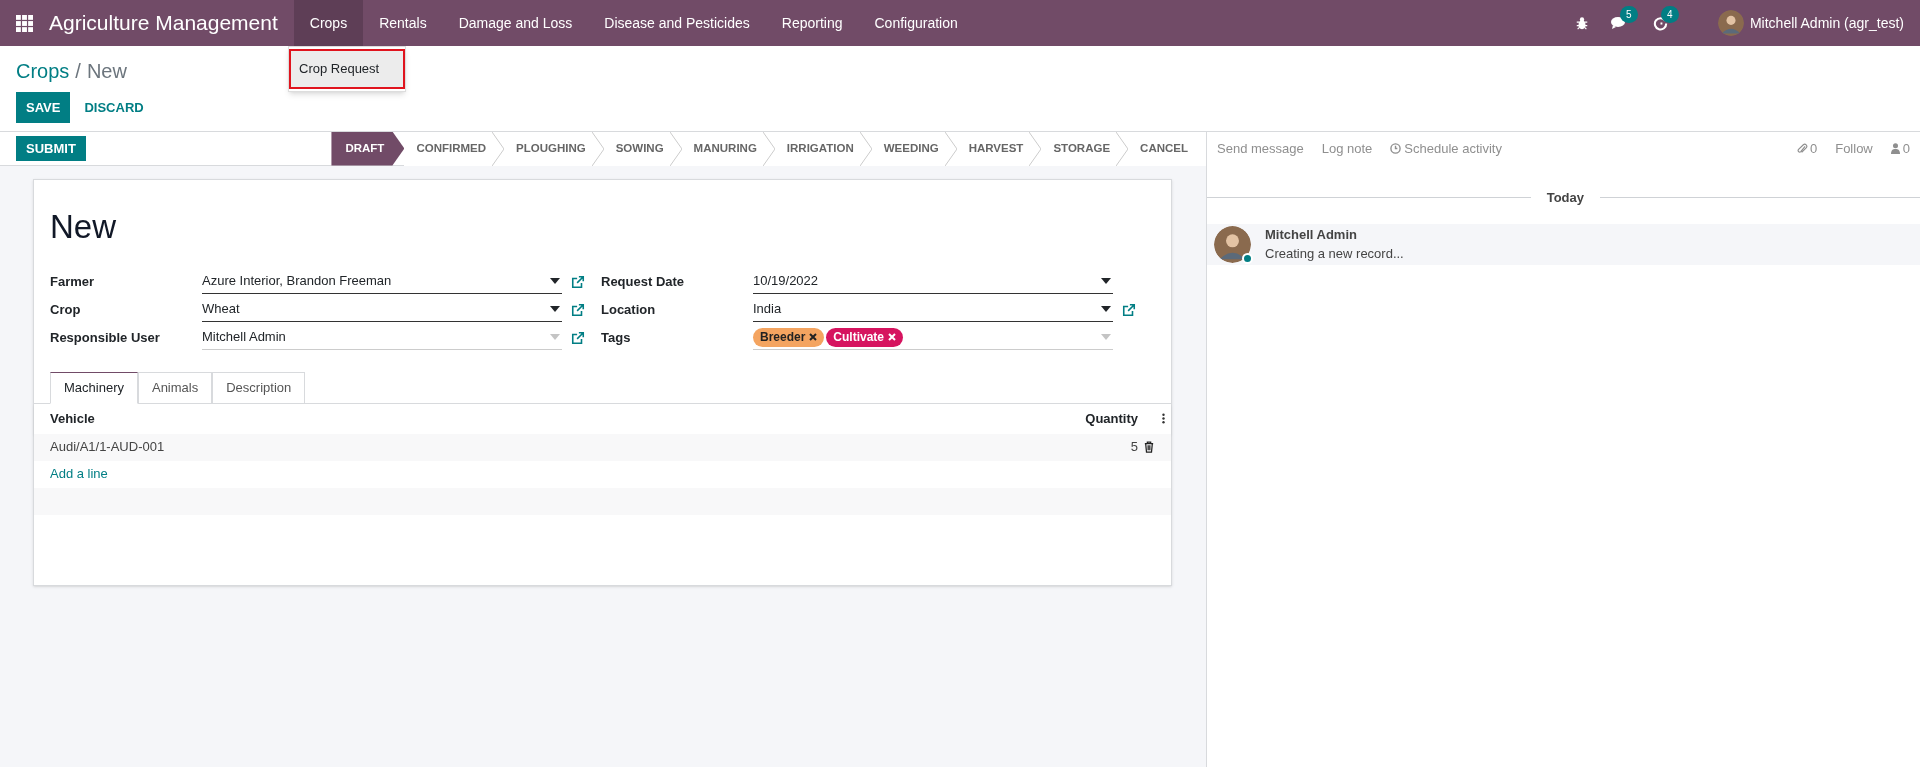 This screenshot has width=1920, height=767. Describe the element at coordinates (916, 23) in the screenshot. I see `menu-item: Configuration` at that location.